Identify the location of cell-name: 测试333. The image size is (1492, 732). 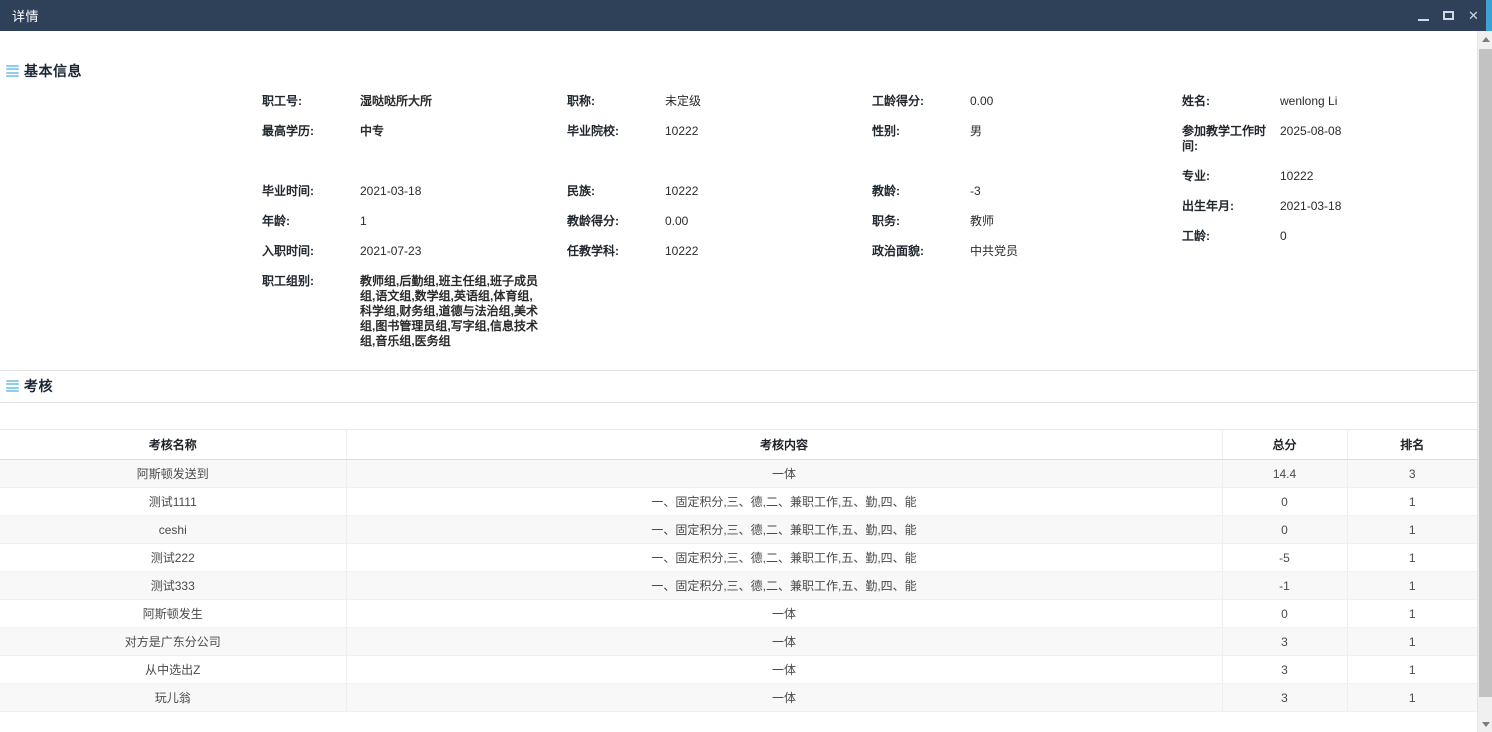
(173, 585).